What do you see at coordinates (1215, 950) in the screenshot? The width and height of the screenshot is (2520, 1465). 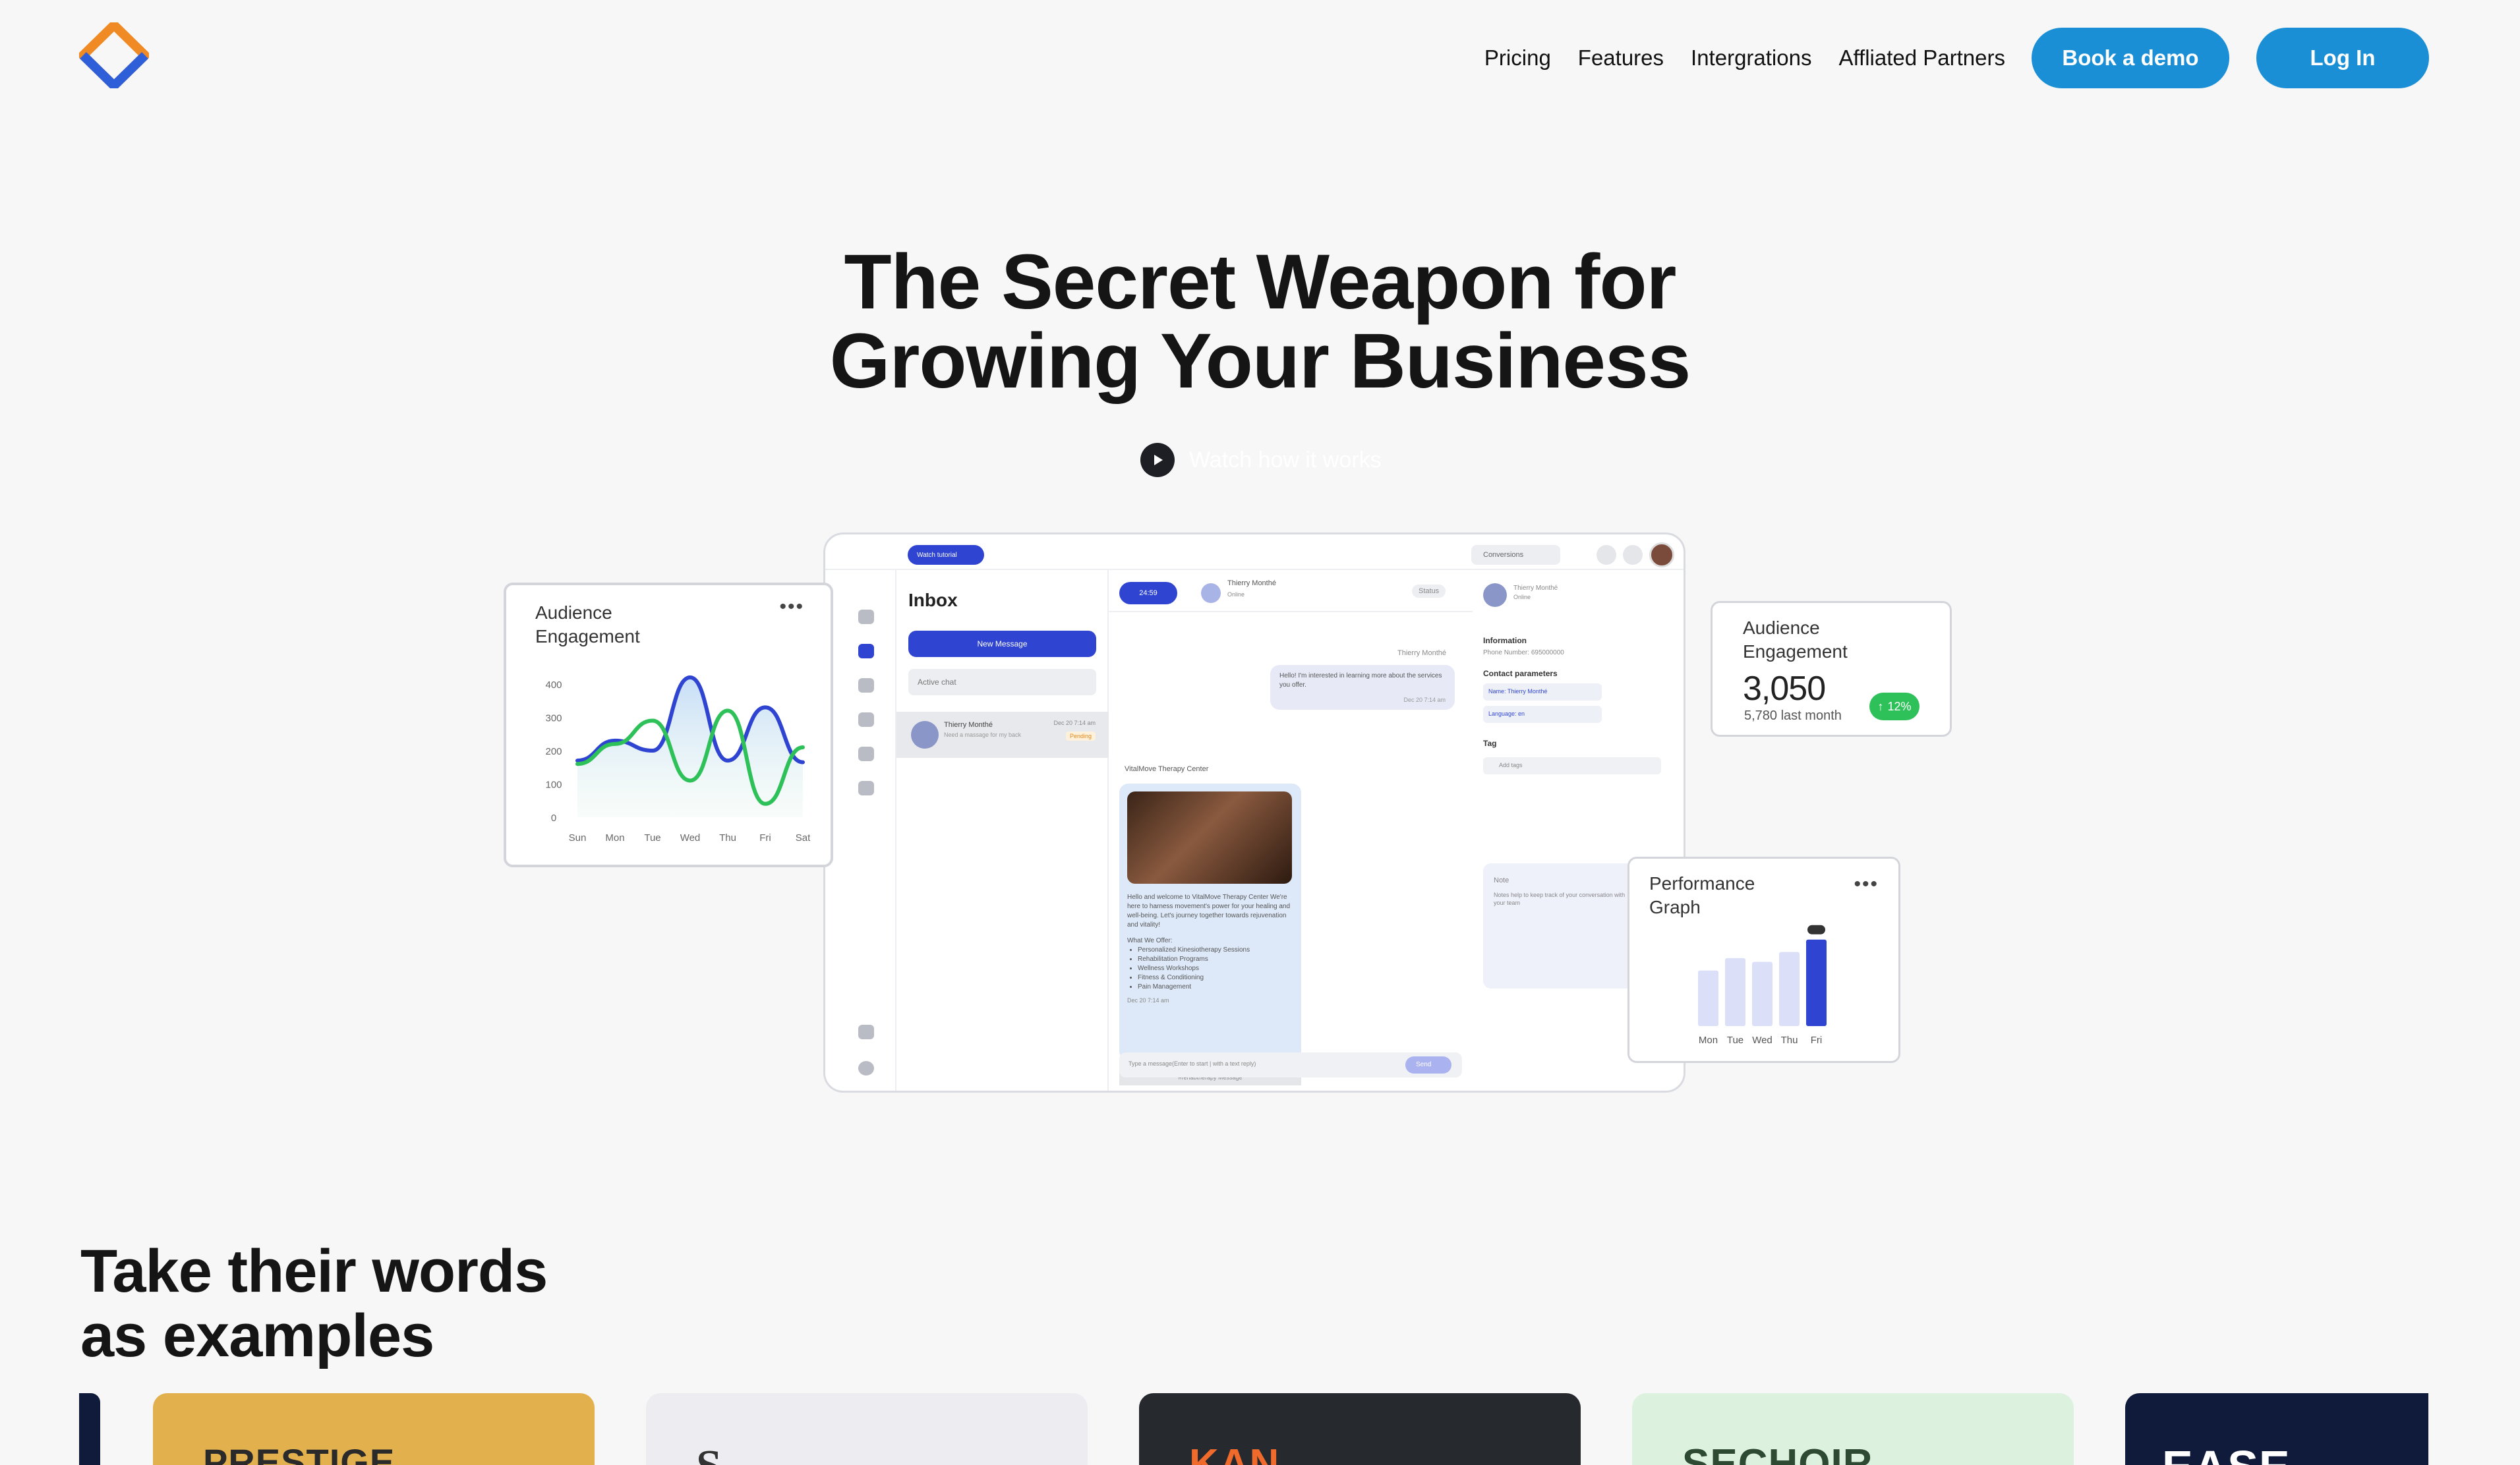 I see `offer-item: Personalized Kinesiotherapy Sessions` at bounding box center [1215, 950].